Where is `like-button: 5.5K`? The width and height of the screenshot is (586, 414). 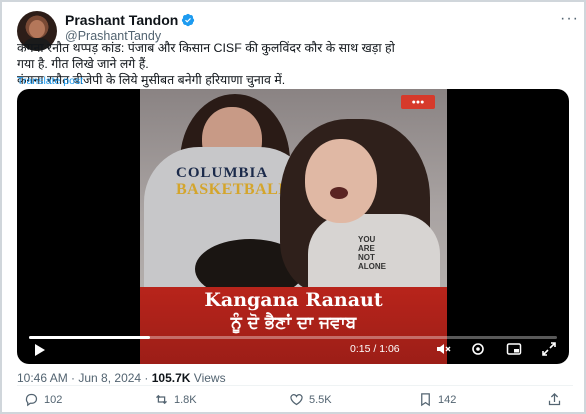 like-button: 5.5K is located at coordinates (310, 399).